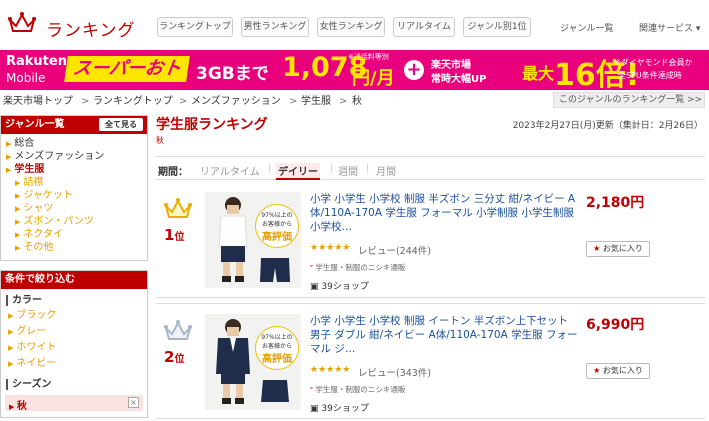  Describe the element at coordinates (451, 65) in the screenshot. I see `banner-market-text: 楽天市場` at that location.